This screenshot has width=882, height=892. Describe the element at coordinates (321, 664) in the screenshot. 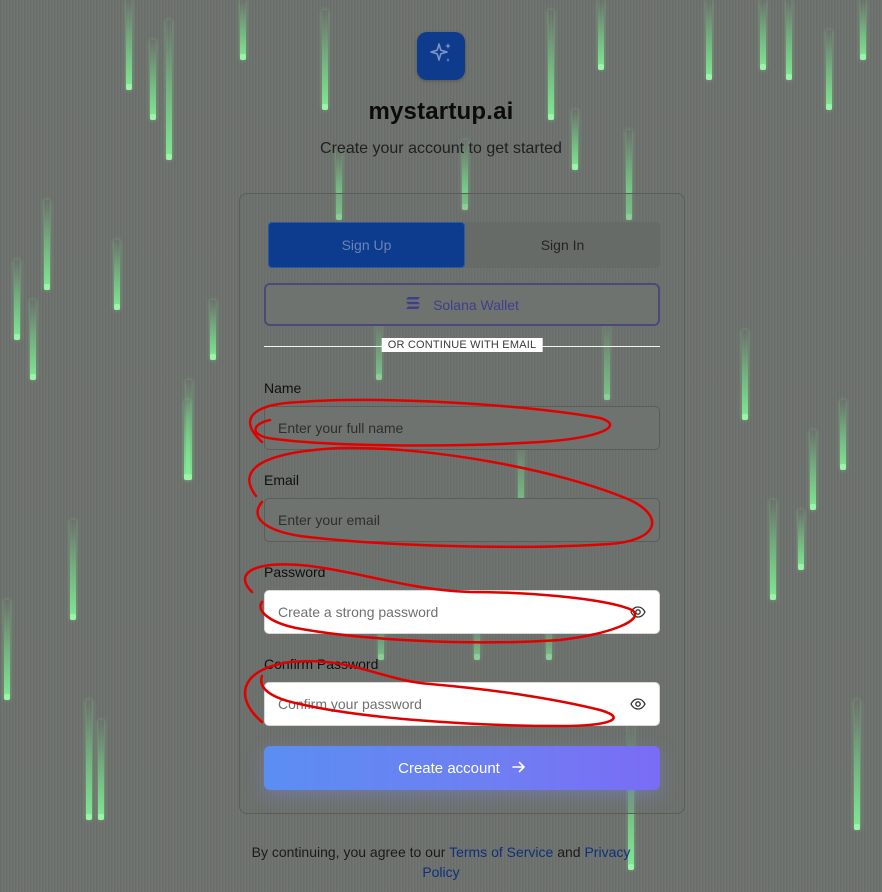

I see `confirm-password-label: Confirm Password` at that location.